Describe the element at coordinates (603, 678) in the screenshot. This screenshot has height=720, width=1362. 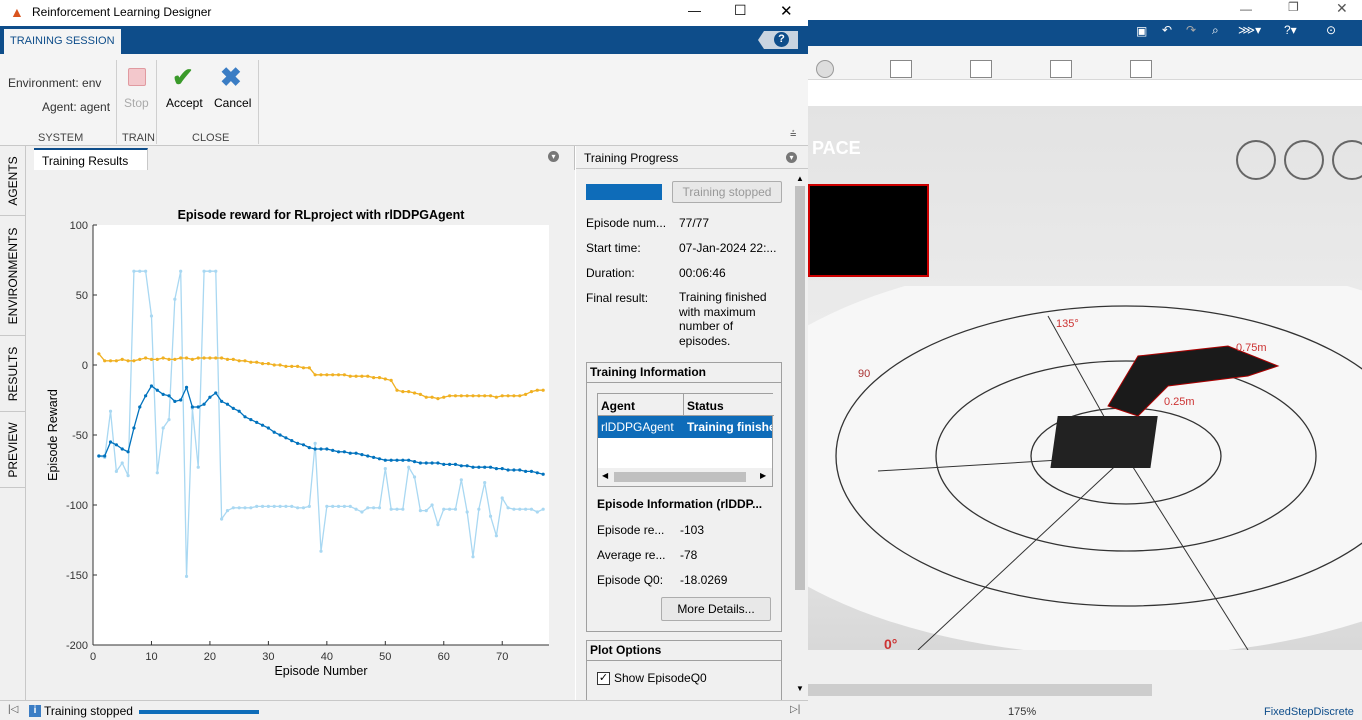
I see `show-q0-checkbox: ✓` at that location.